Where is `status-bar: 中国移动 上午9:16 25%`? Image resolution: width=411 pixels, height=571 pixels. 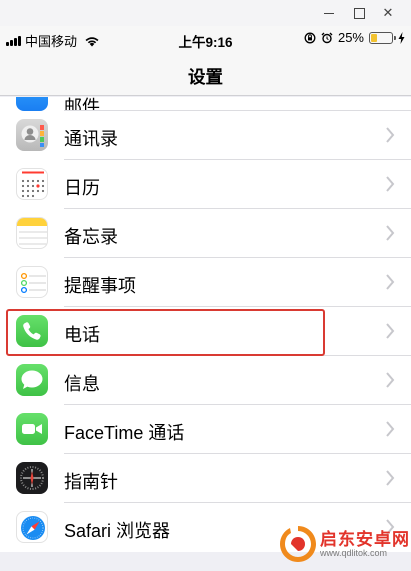
status-bar: 中国移动 上午9:16 25% is located at coordinates (205, 39).